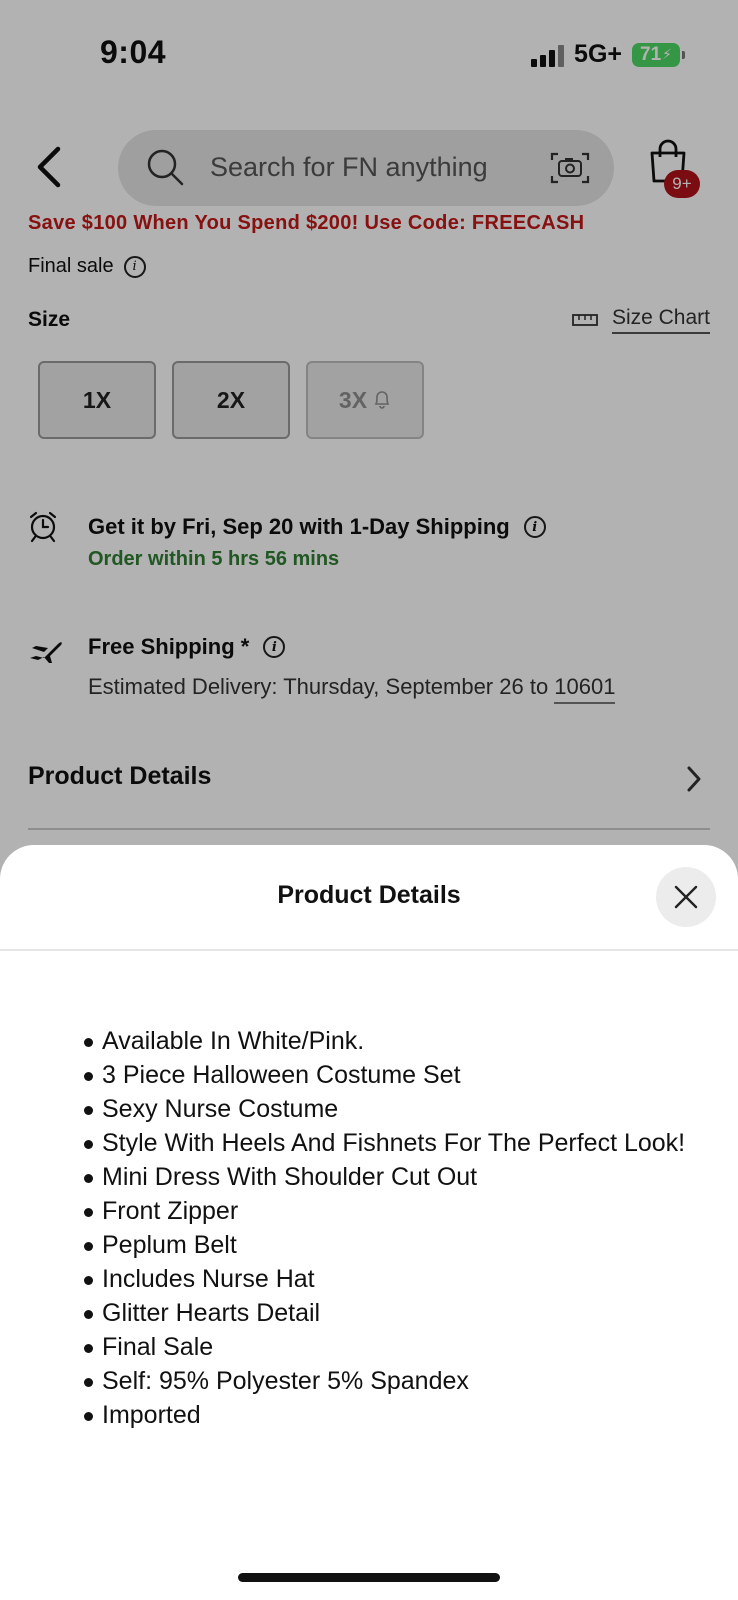 This screenshot has width=738, height=1600. What do you see at coordinates (387, 1415) in the screenshot?
I see `list-item: Imported` at bounding box center [387, 1415].